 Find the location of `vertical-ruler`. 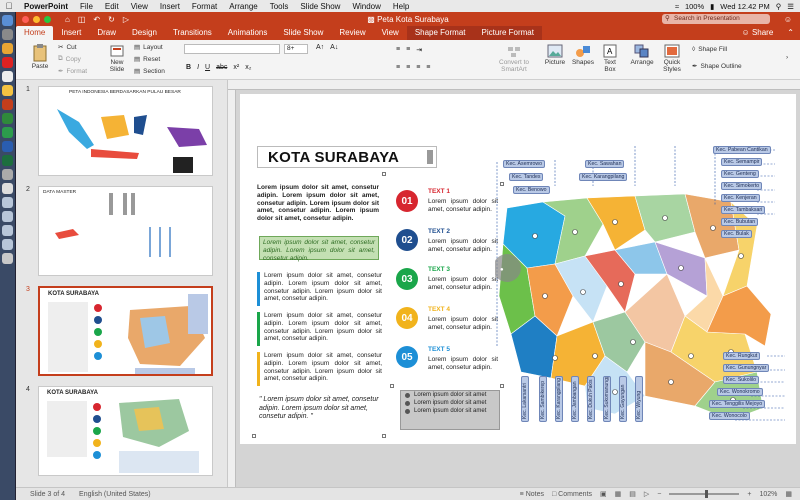

vertical-ruler is located at coordinates (232, 288).